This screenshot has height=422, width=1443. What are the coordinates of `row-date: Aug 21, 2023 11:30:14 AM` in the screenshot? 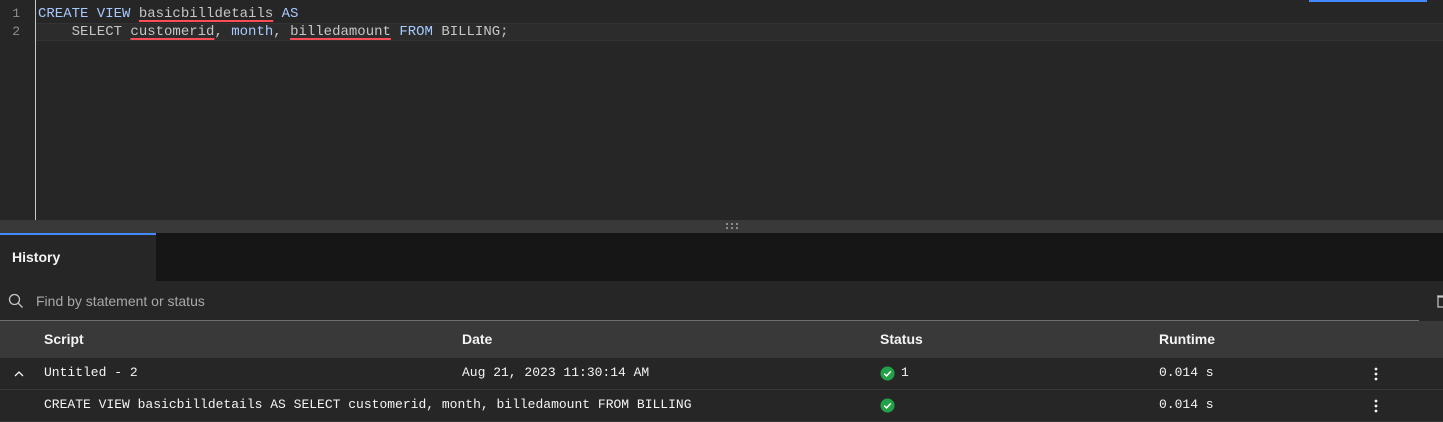 It's located at (556, 372).